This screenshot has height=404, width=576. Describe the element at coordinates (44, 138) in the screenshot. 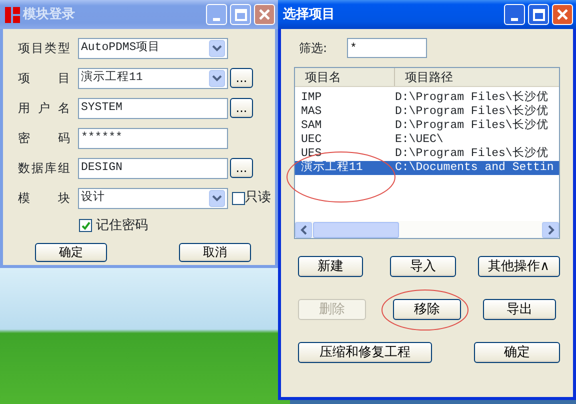

I see `field-label: 密码` at that location.